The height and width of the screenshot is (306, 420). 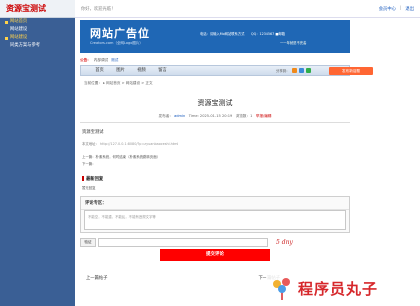 What do you see at coordinates (83, 178) in the screenshot?
I see `section-marker-icon` at bounding box center [83, 178].